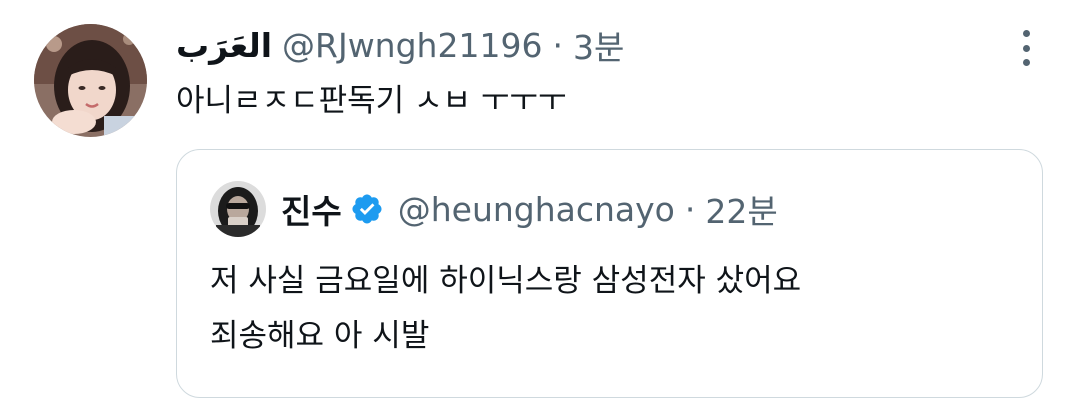 The height and width of the screenshot is (409, 1080). What do you see at coordinates (90, 80) in the screenshot?
I see `author-avatar` at bounding box center [90, 80].